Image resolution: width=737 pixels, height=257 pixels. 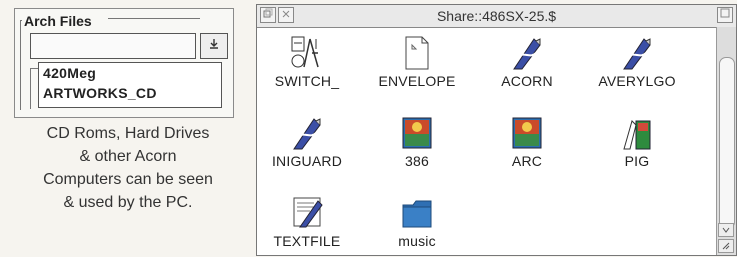 I want to click on file-name: INIGUARD, so click(x=307, y=161).